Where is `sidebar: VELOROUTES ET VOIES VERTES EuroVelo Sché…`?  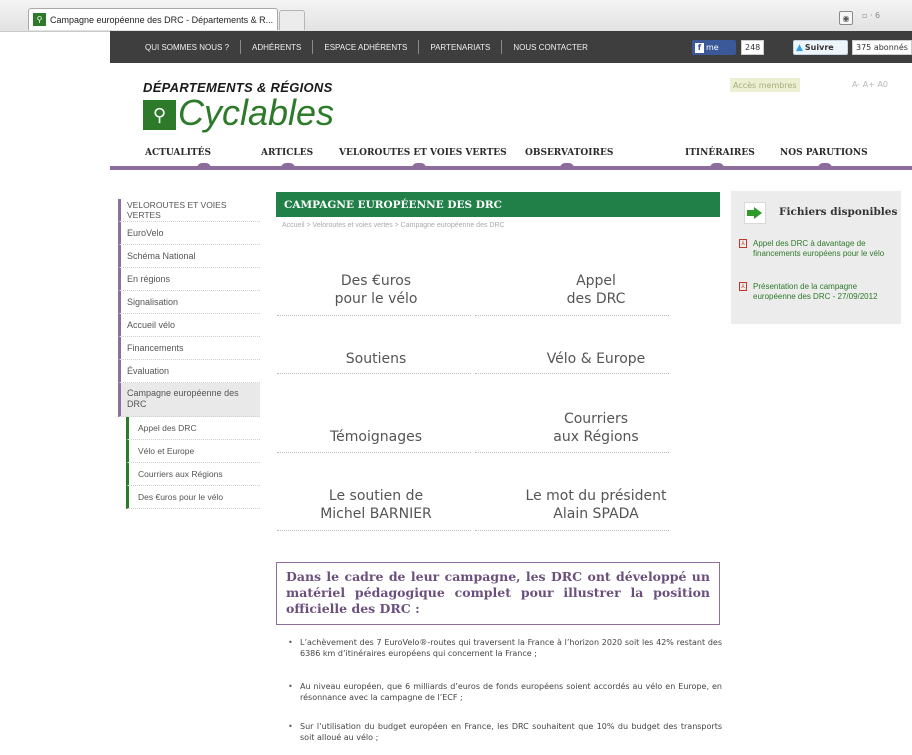 sidebar: VELOROUTES ET VOIES VERTES EuroVelo Sché… is located at coordinates (189, 354).